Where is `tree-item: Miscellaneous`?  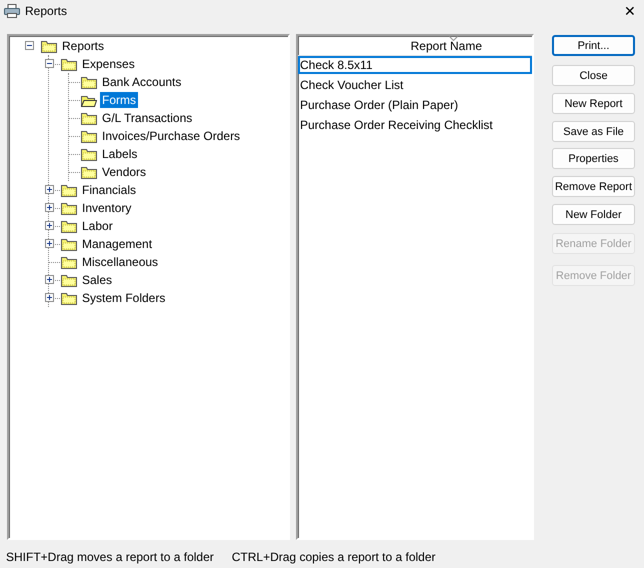 tree-item: Miscellaneous is located at coordinates (120, 262).